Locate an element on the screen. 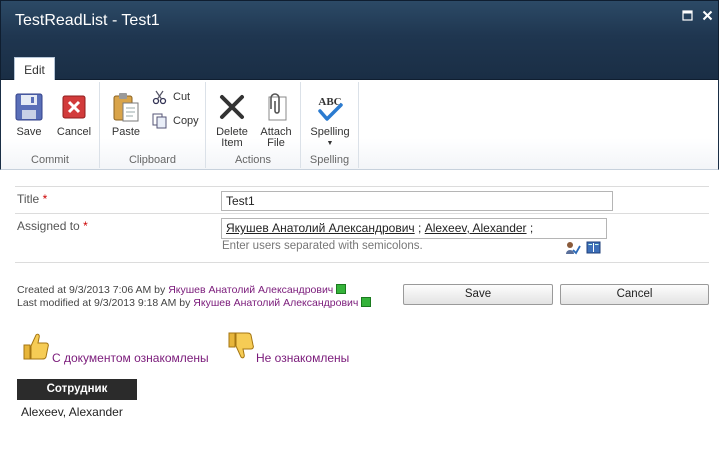 This screenshot has height=468, width=719. ribbon-attach-file-button: Attach File is located at coordinates (276, 120).